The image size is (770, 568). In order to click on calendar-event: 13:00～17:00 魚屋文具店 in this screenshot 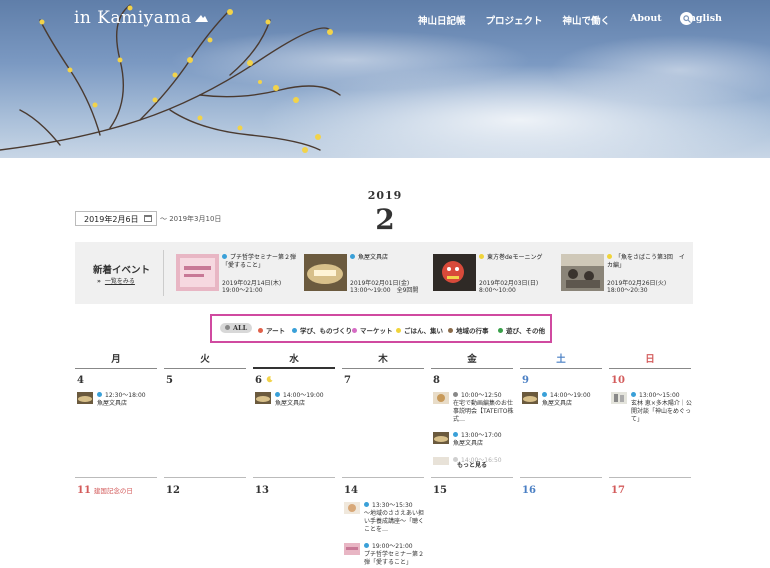, I will do `click(474, 443)`.